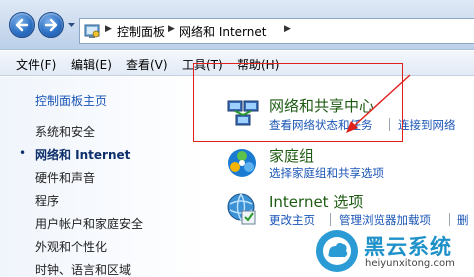  Describe the element at coordinates (337, 251) in the screenshot. I see `heiyun-logo-icon` at that location.